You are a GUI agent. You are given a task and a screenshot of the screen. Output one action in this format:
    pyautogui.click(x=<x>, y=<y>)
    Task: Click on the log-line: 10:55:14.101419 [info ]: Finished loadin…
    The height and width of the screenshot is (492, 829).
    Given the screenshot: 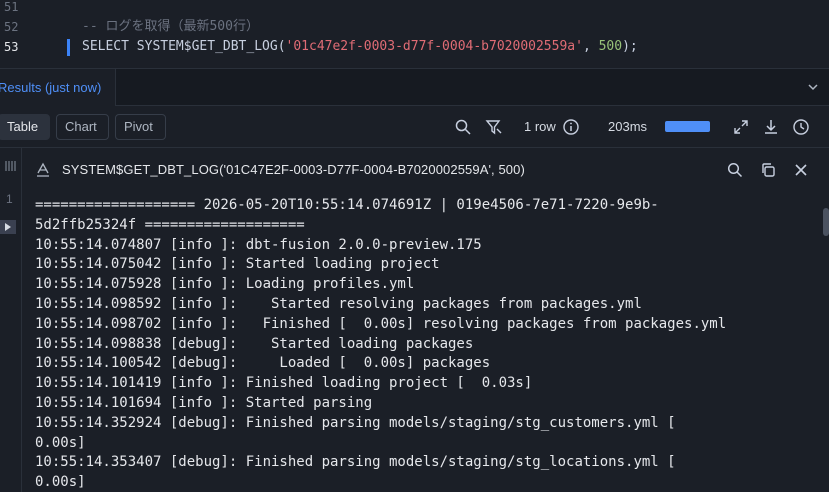 What is the action you would take?
    pyautogui.click(x=284, y=383)
    